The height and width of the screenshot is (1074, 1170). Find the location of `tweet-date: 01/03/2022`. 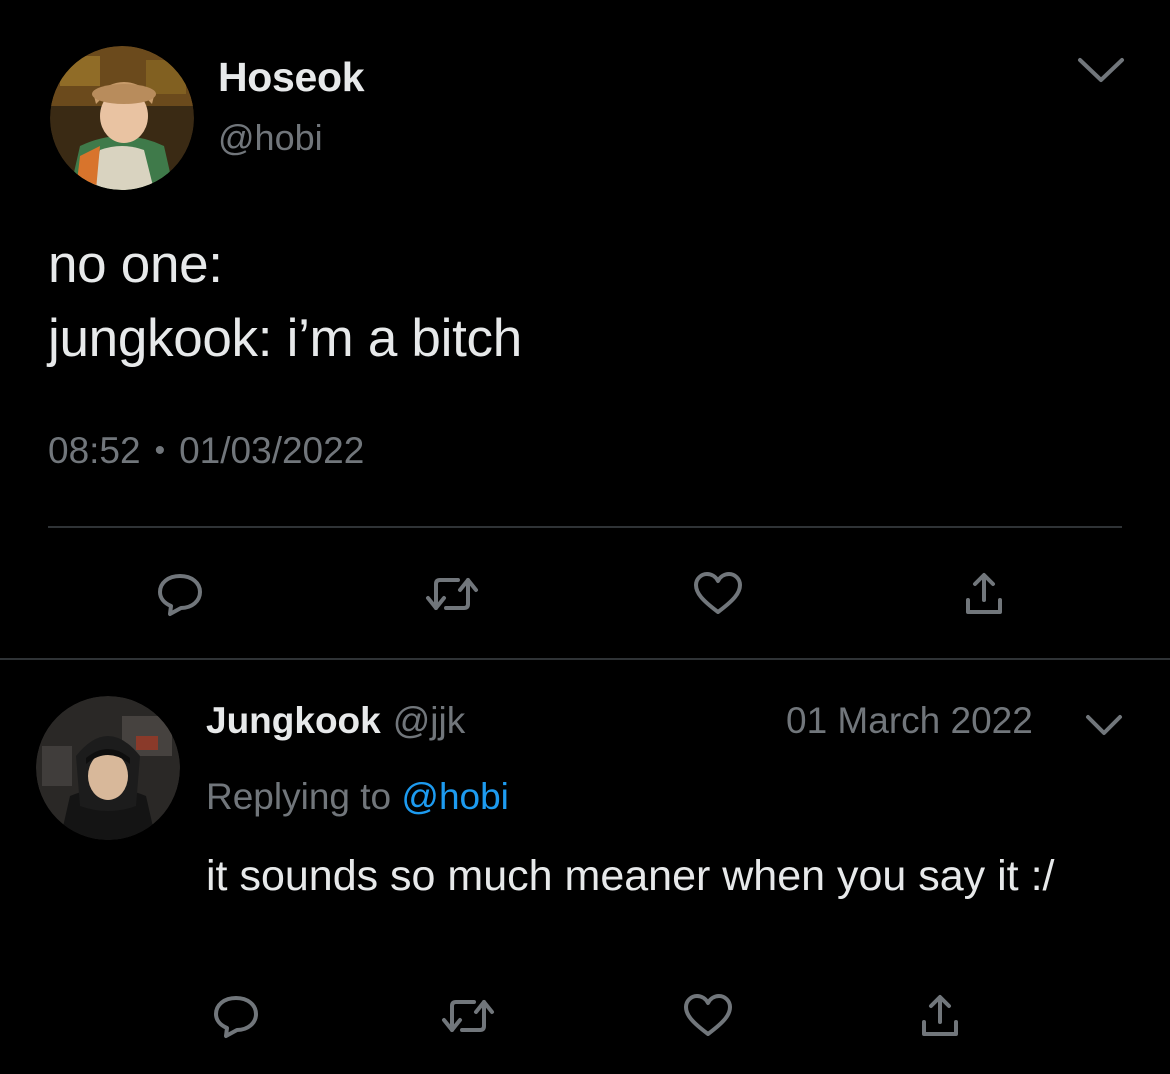

tweet-date: 01/03/2022 is located at coordinates (272, 450).